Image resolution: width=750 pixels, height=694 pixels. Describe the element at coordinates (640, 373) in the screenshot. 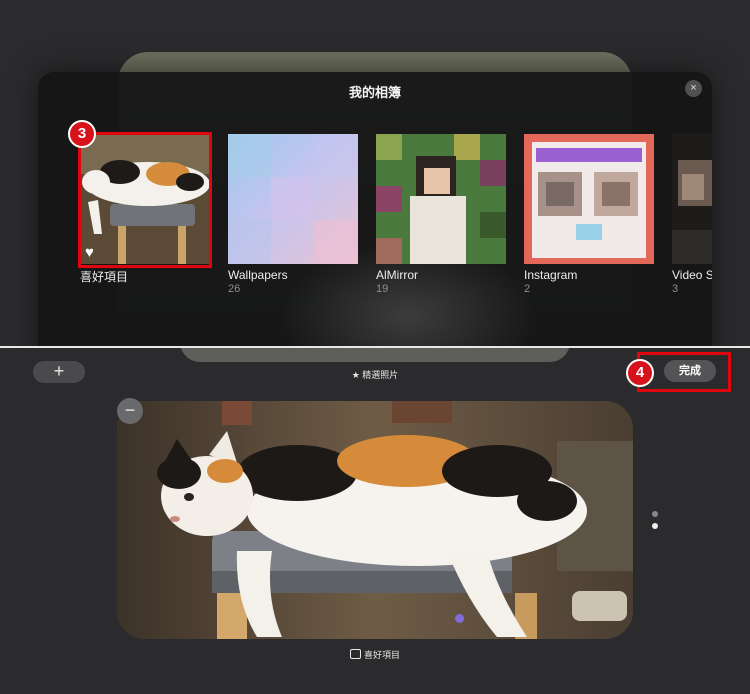

I see `step-4-badge: 4` at that location.